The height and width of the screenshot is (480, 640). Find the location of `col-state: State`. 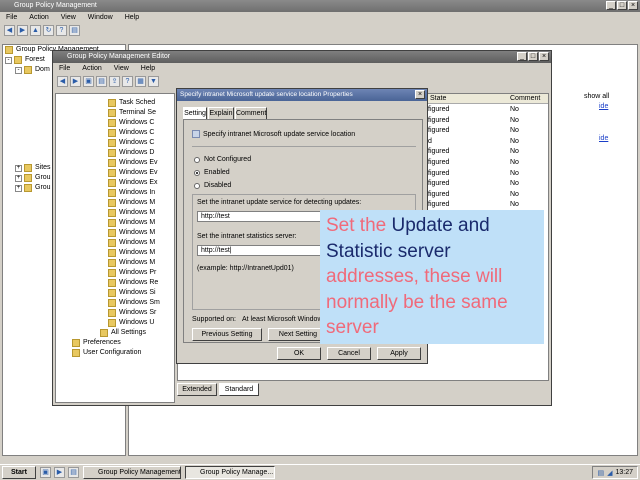

col-state: State is located at coordinates (438, 98).